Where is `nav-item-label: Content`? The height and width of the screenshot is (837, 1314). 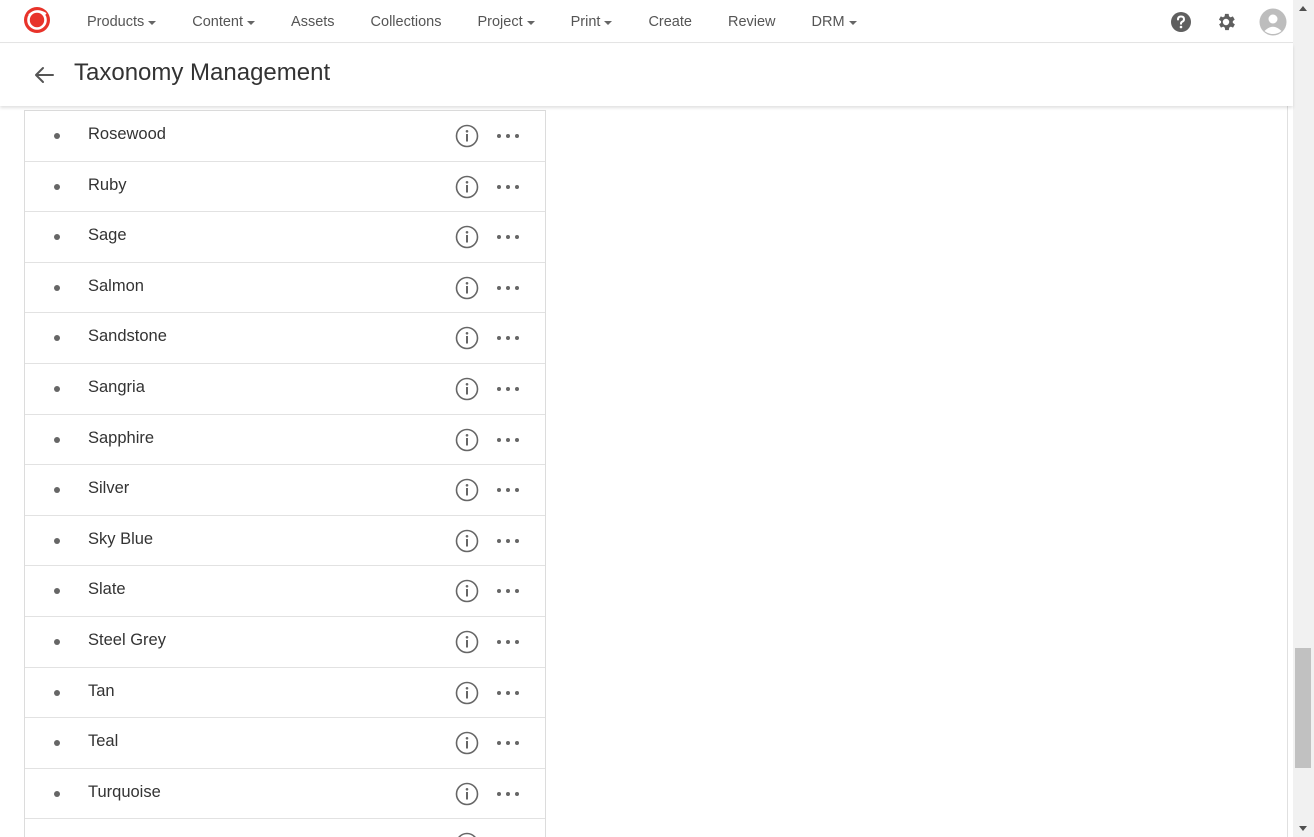 nav-item-label: Content is located at coordinates (218, 21).